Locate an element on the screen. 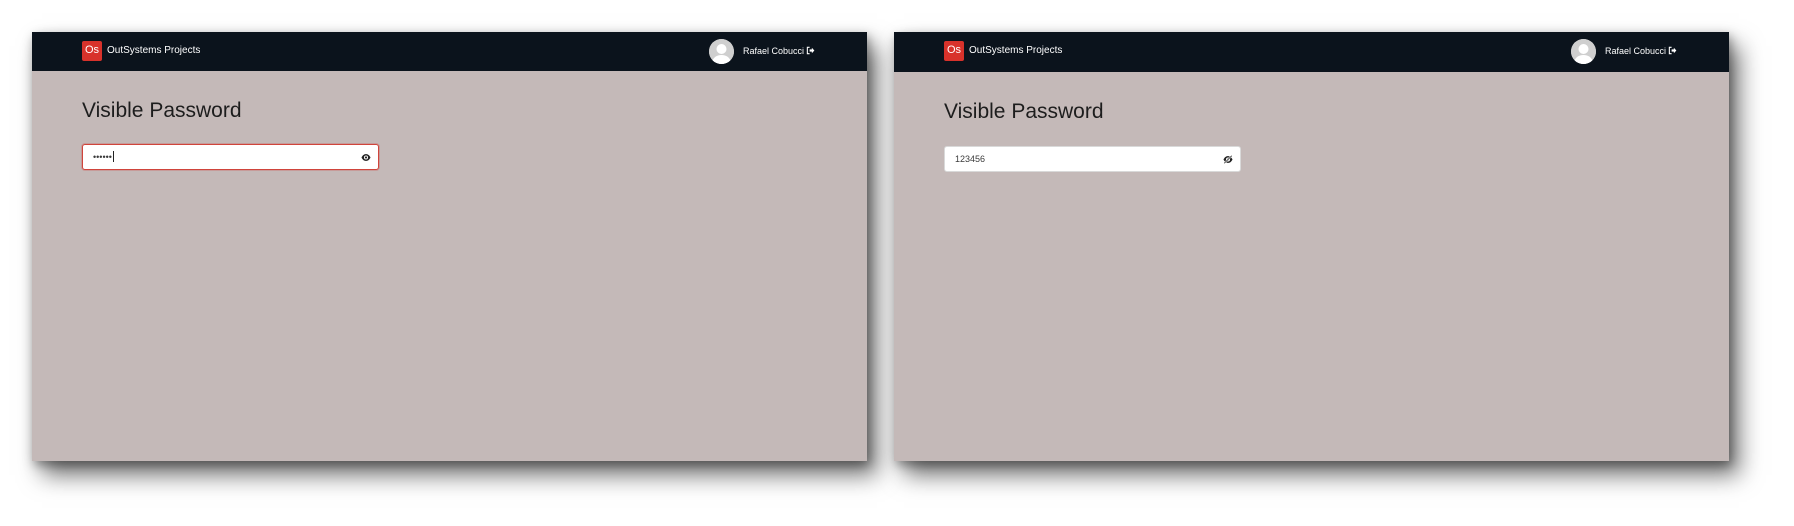 The height and width of the screenshot is (526, 1794). password-input: 123456 is located at coordinates (1092, 159).